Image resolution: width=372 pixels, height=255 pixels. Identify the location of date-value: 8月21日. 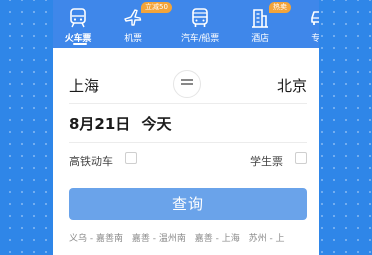
(100, 124).